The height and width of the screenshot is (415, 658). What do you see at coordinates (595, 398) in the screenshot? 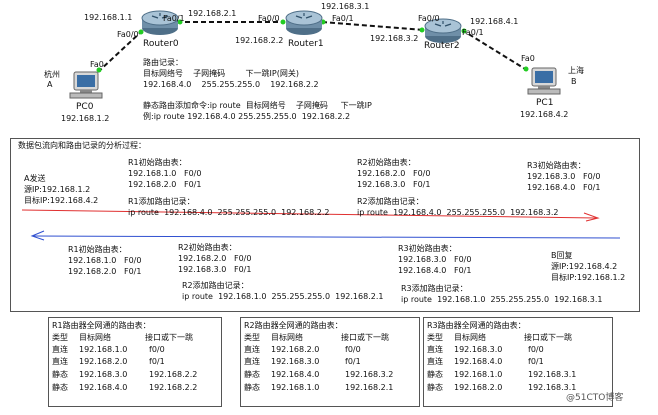
I see `watermark: @51CTO博客` at bounding box center [595, 398].